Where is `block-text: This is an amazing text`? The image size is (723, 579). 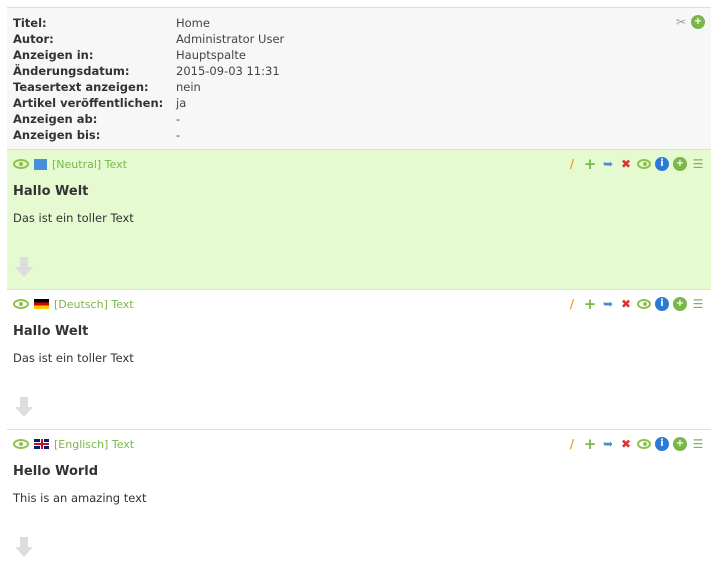
block-text: This is an amazing text is located at coordinates (80, 498).